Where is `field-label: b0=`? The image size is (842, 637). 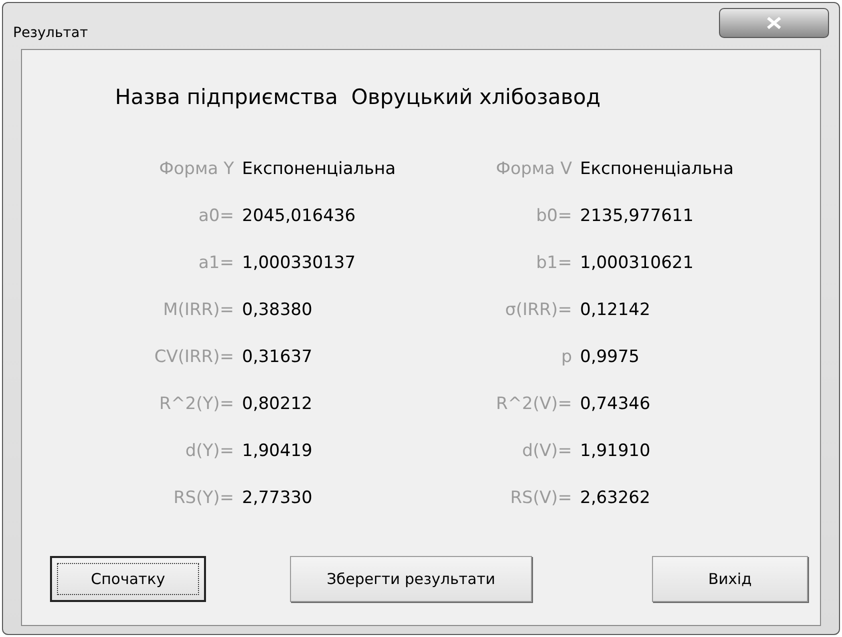 field-label: b0= is located at coordinates (553, 216).